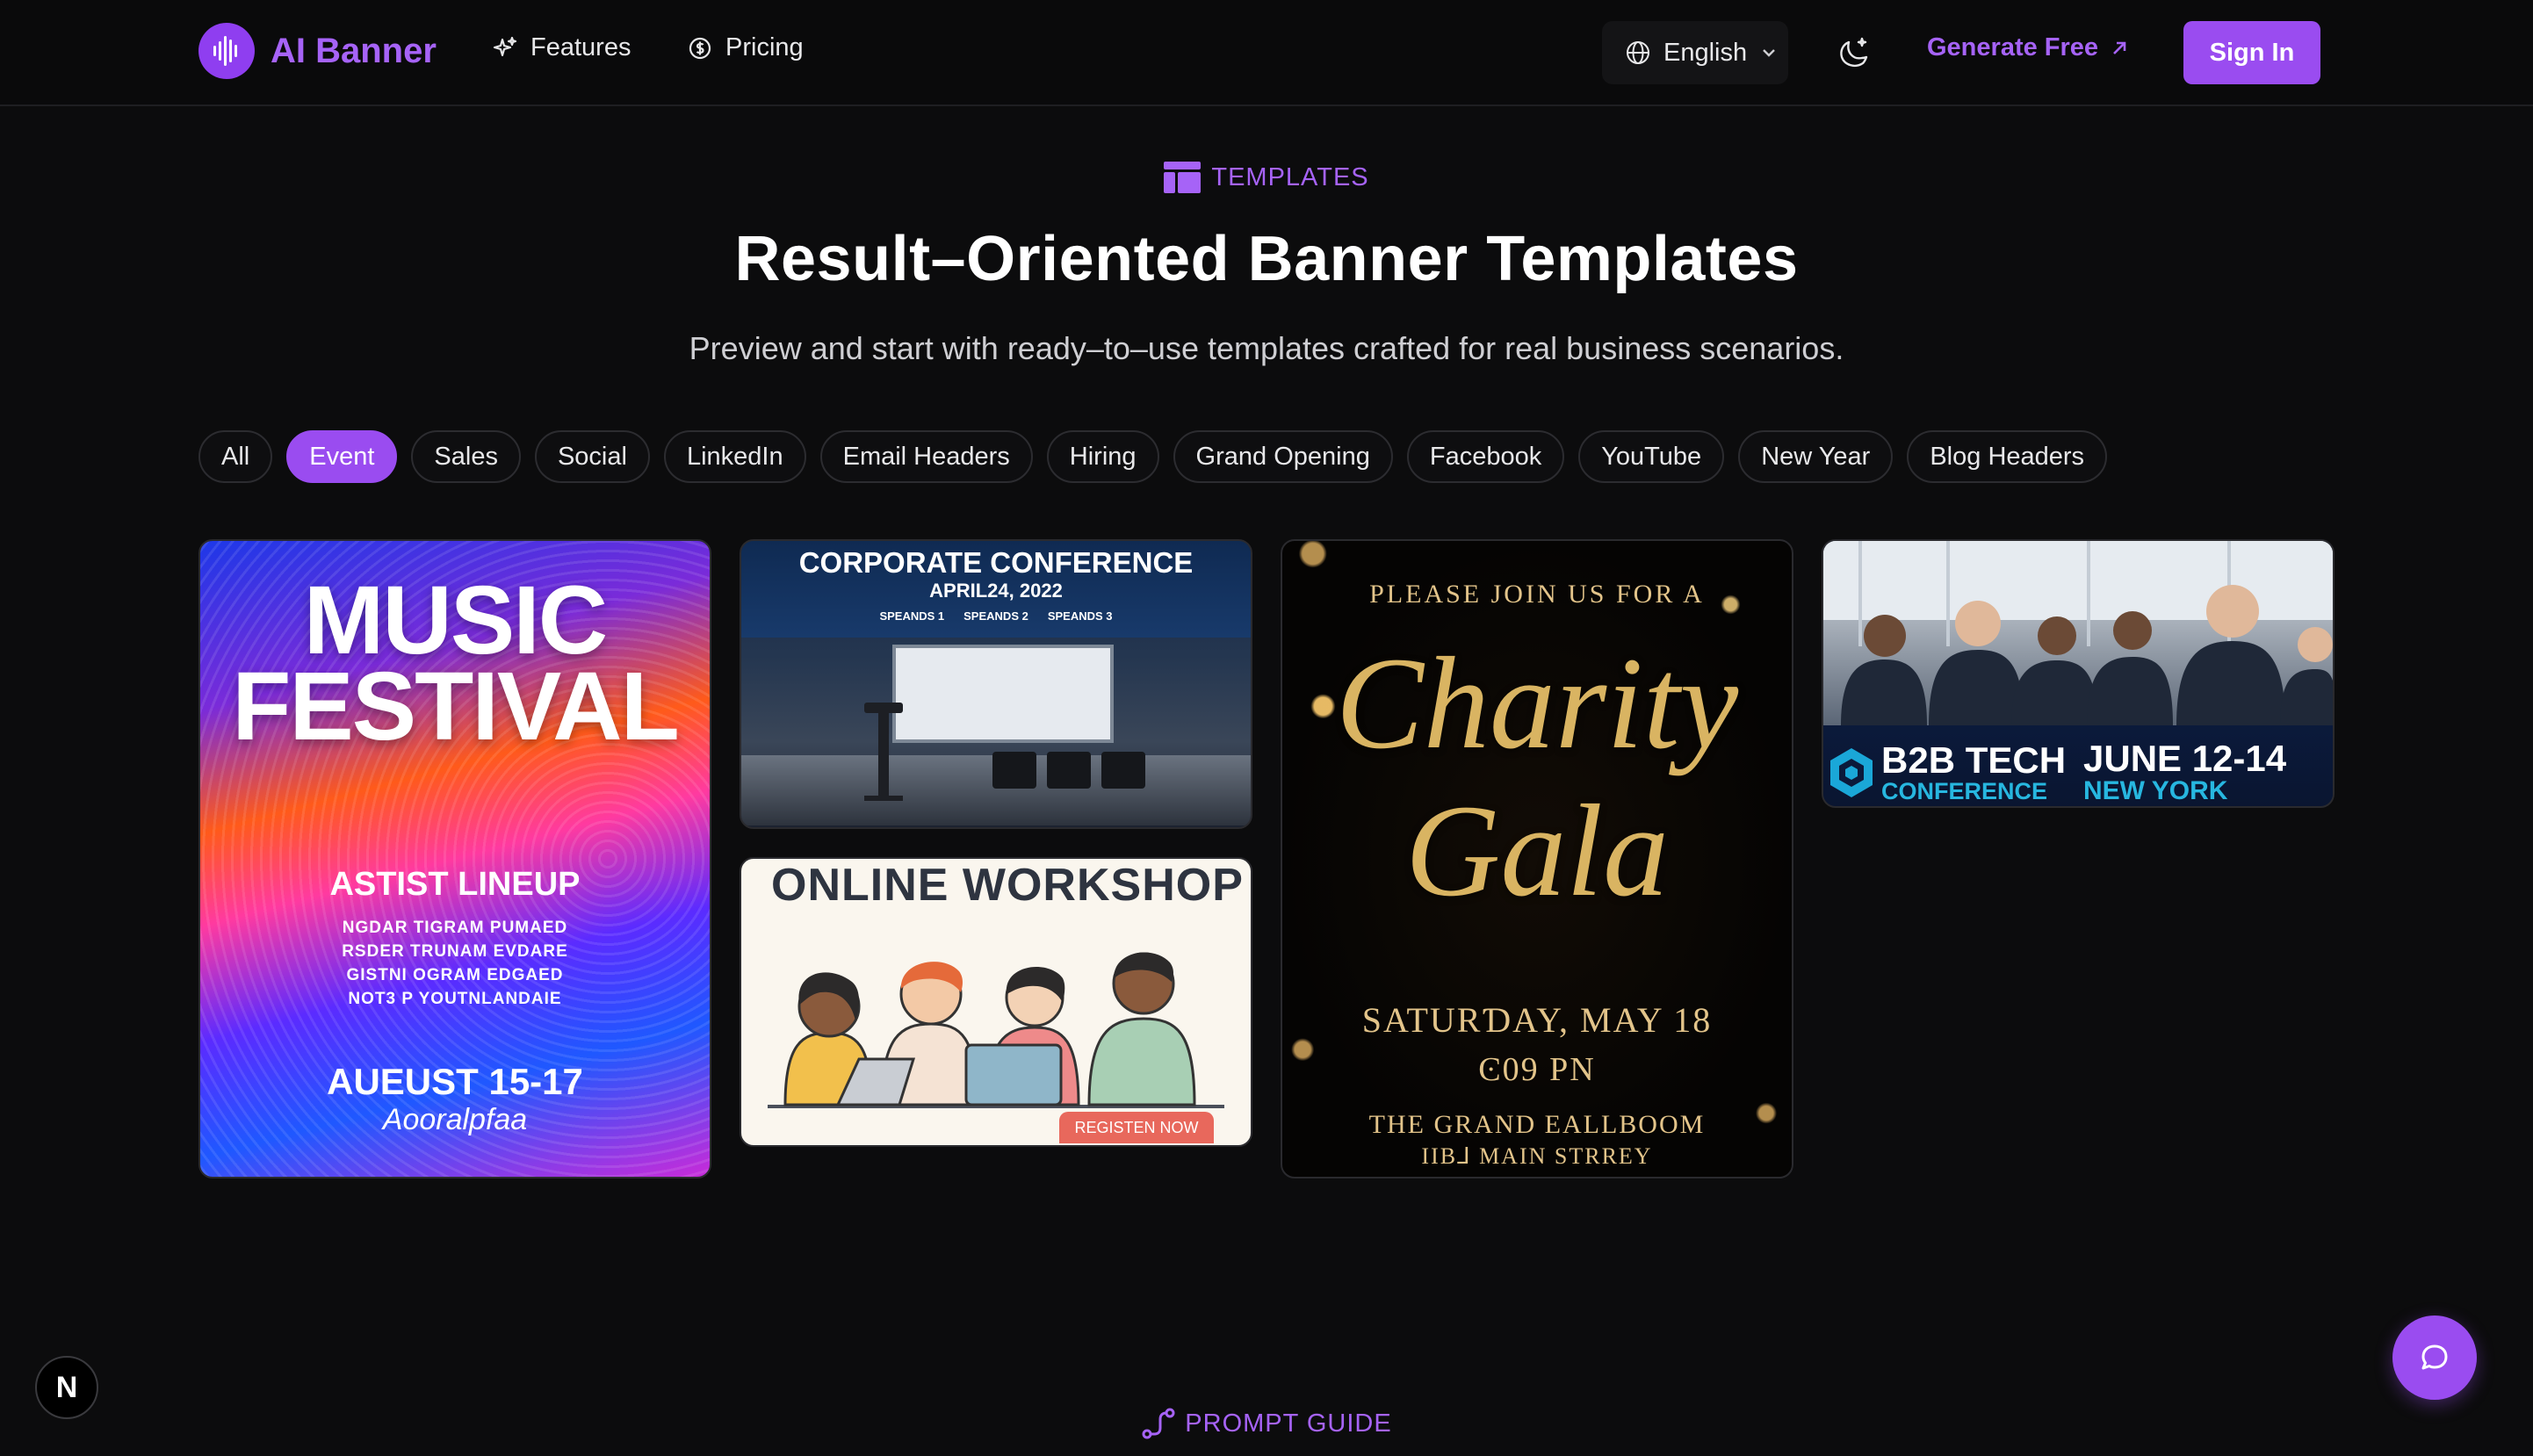 The height and width of the screenshot is (1456, 2533). I want to click on corp-speakers: SPEANDS 1 SPEANDS 2 SPEANDS 3, so click(996, 616).